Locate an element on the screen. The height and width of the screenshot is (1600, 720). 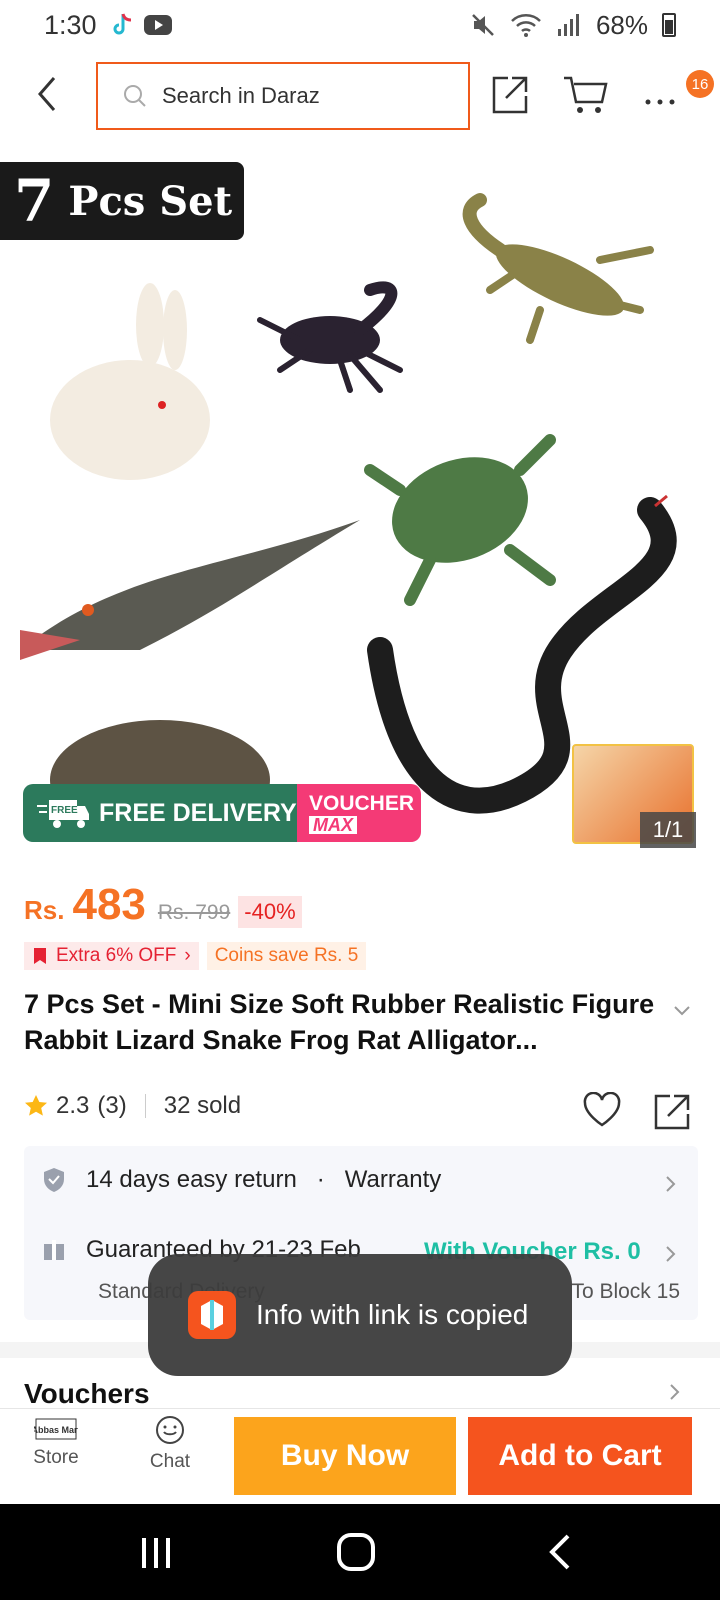
cart-icon is located at coordinates (585, 94).